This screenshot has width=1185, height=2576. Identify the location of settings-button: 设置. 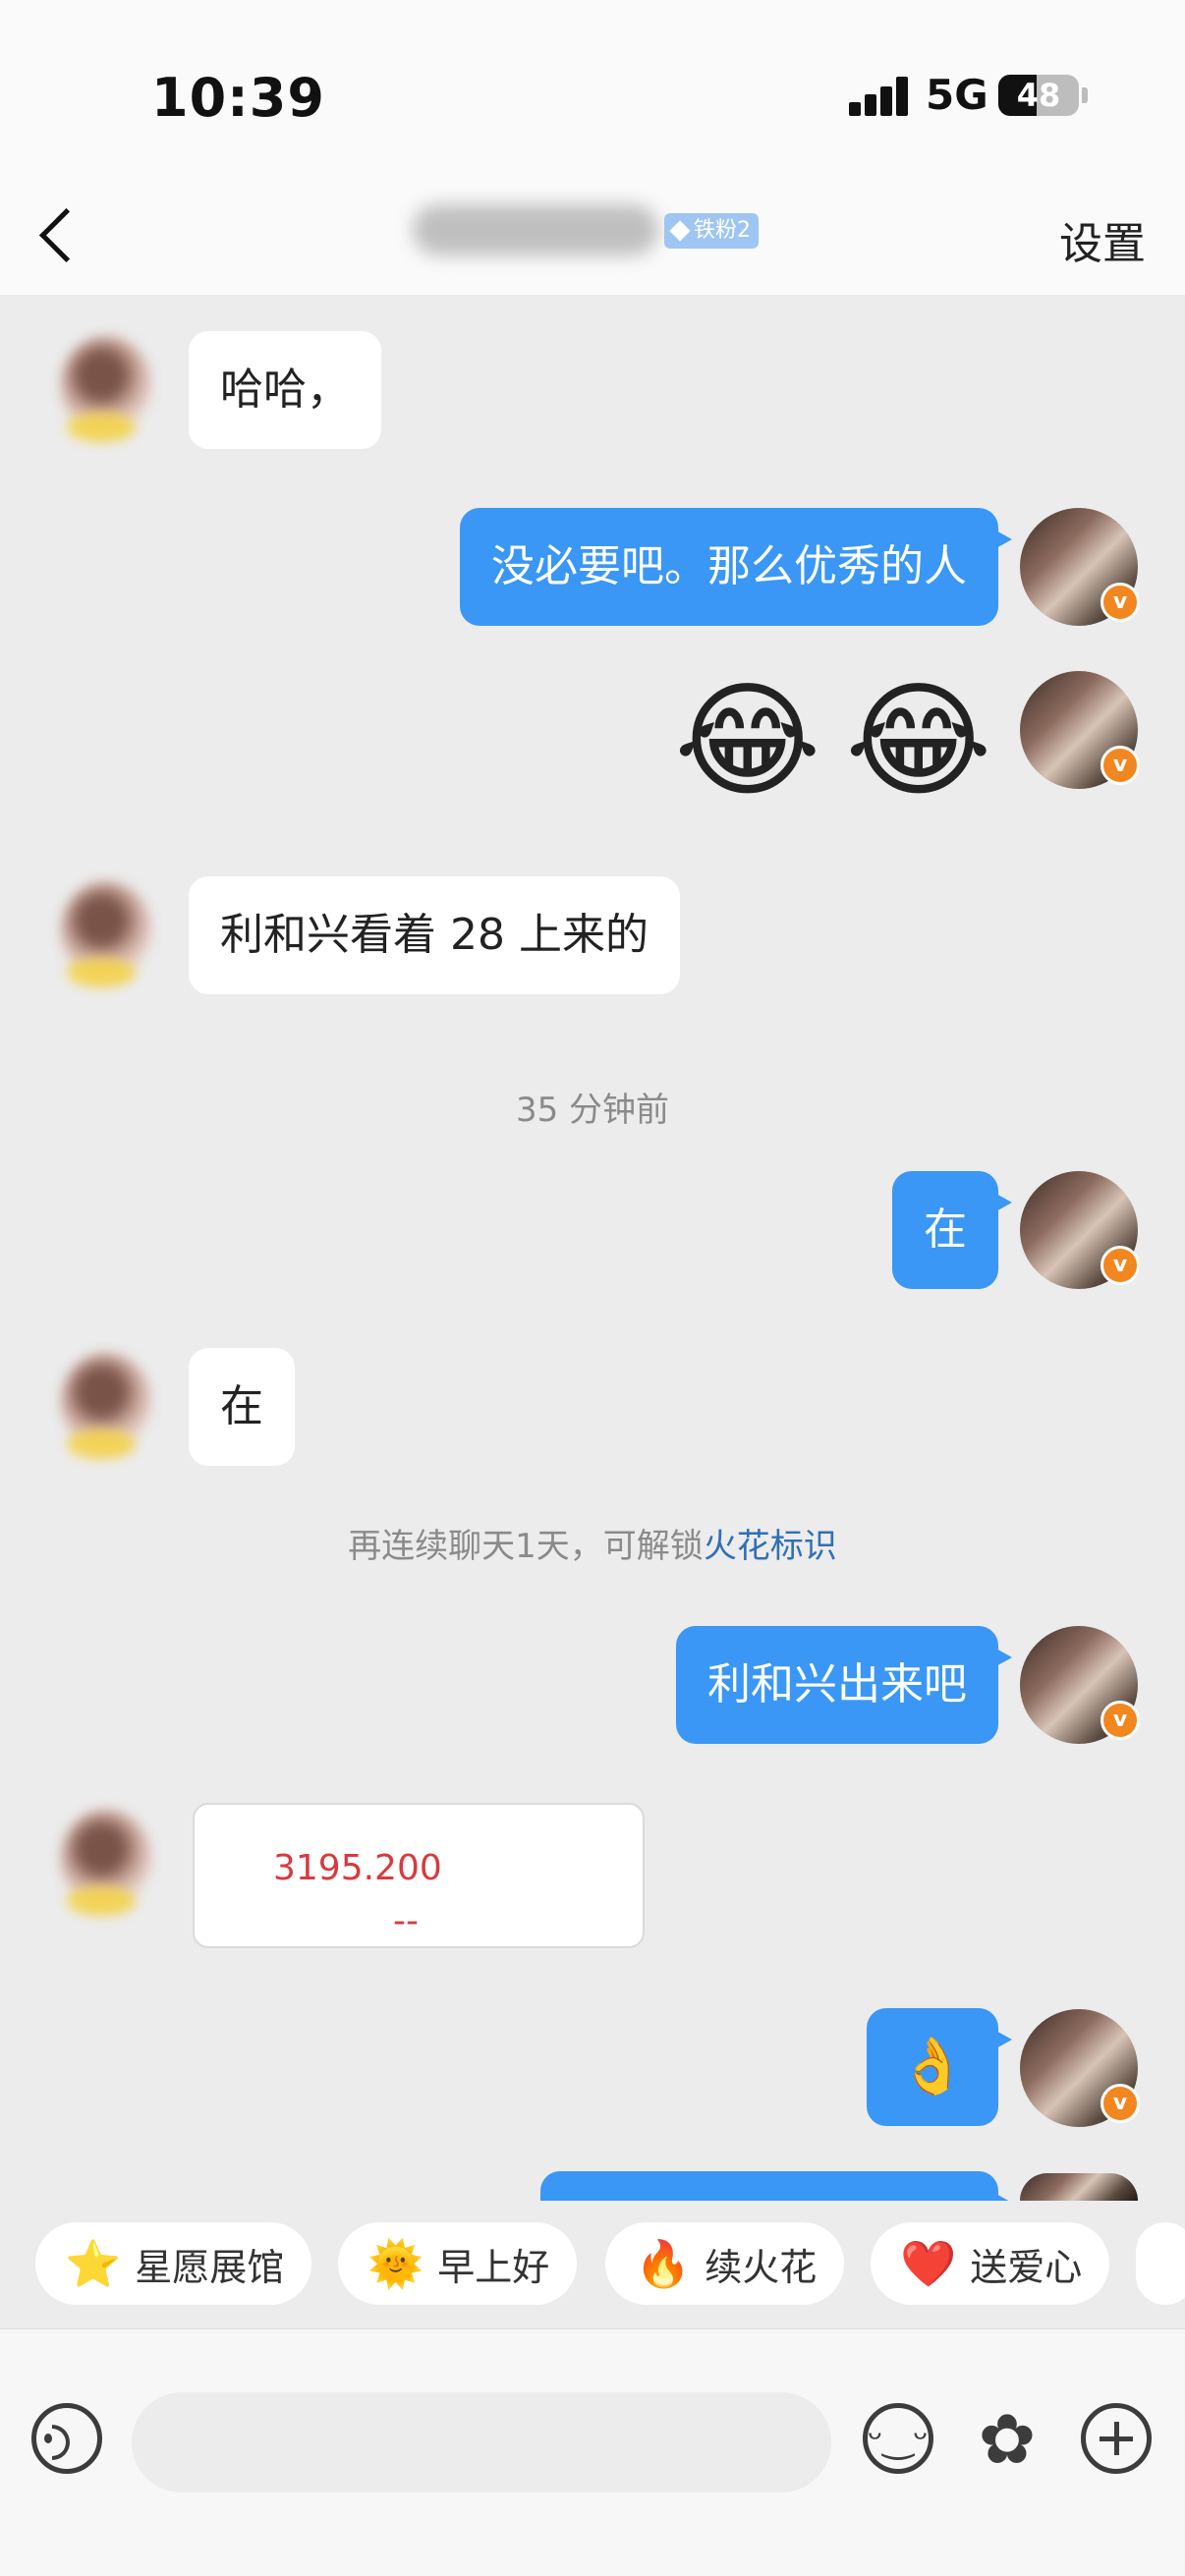
(1103, 239).